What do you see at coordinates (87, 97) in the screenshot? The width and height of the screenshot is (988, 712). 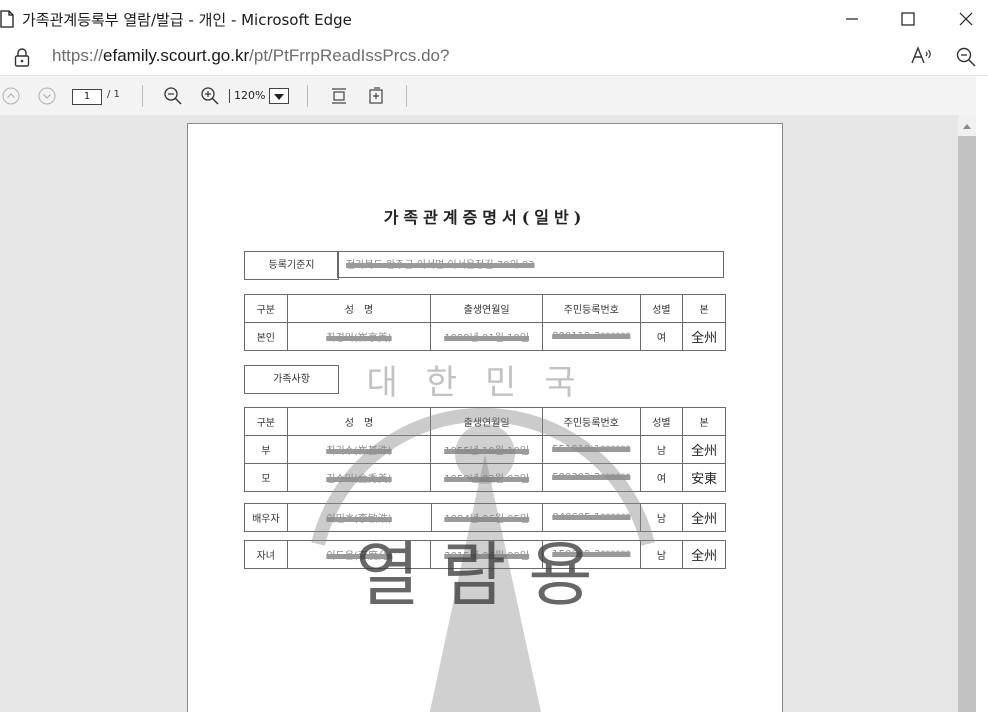 I see `page-number-input: 1` at bounding box center [87, 97].